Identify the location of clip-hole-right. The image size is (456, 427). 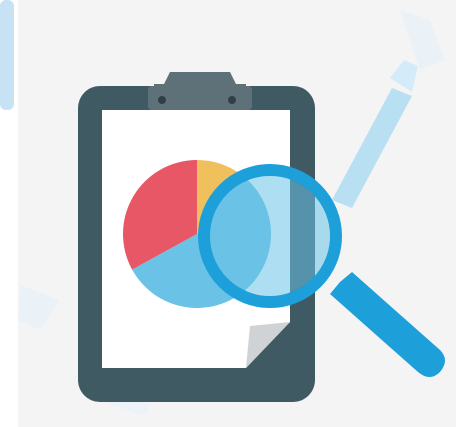
(232, 100).